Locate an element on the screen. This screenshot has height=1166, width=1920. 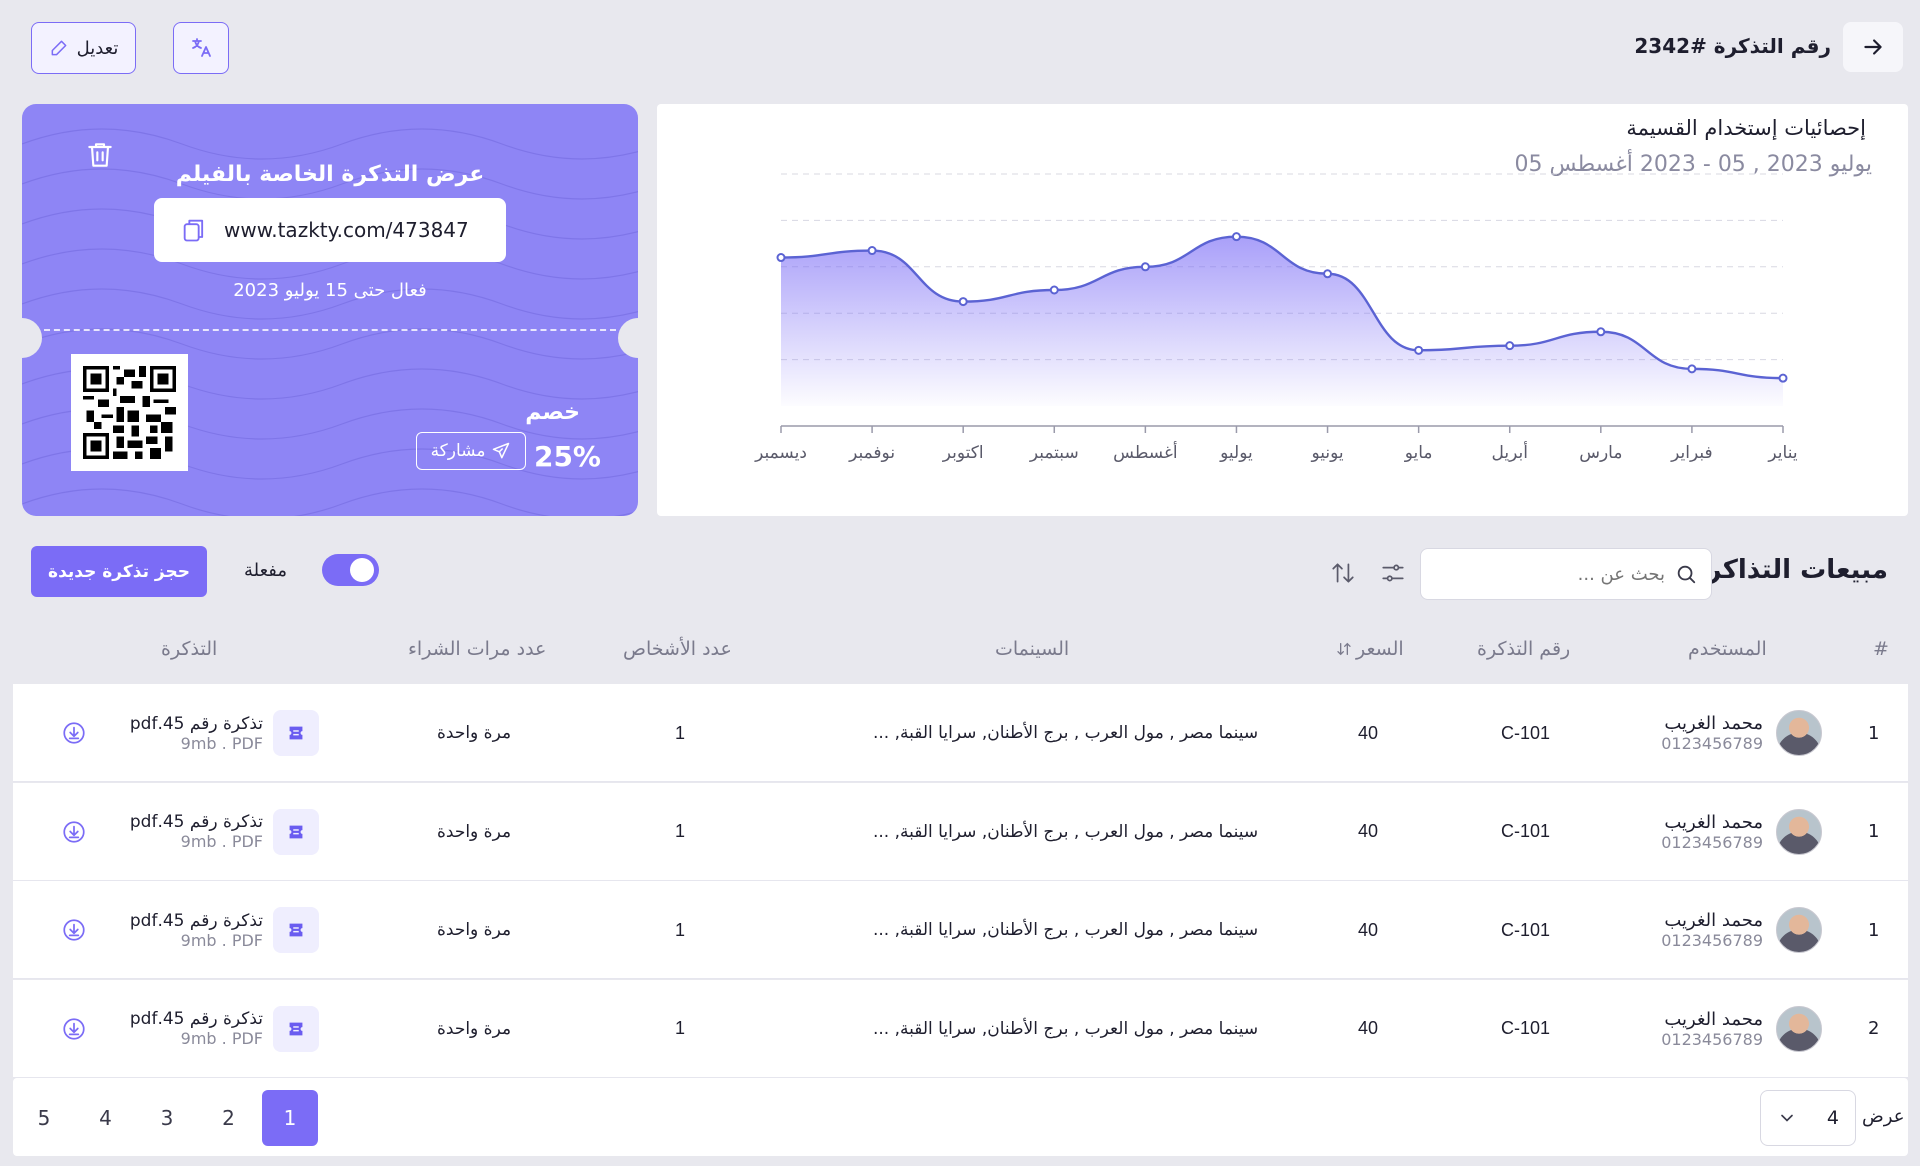
discount-value: 25% is located at coordinates (567, 456).